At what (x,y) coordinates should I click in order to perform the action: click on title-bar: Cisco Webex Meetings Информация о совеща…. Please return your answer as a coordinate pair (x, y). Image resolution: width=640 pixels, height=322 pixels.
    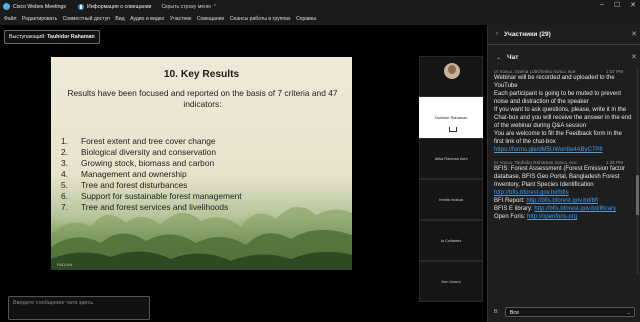
    Looking at the image, I should click on (320, 6).